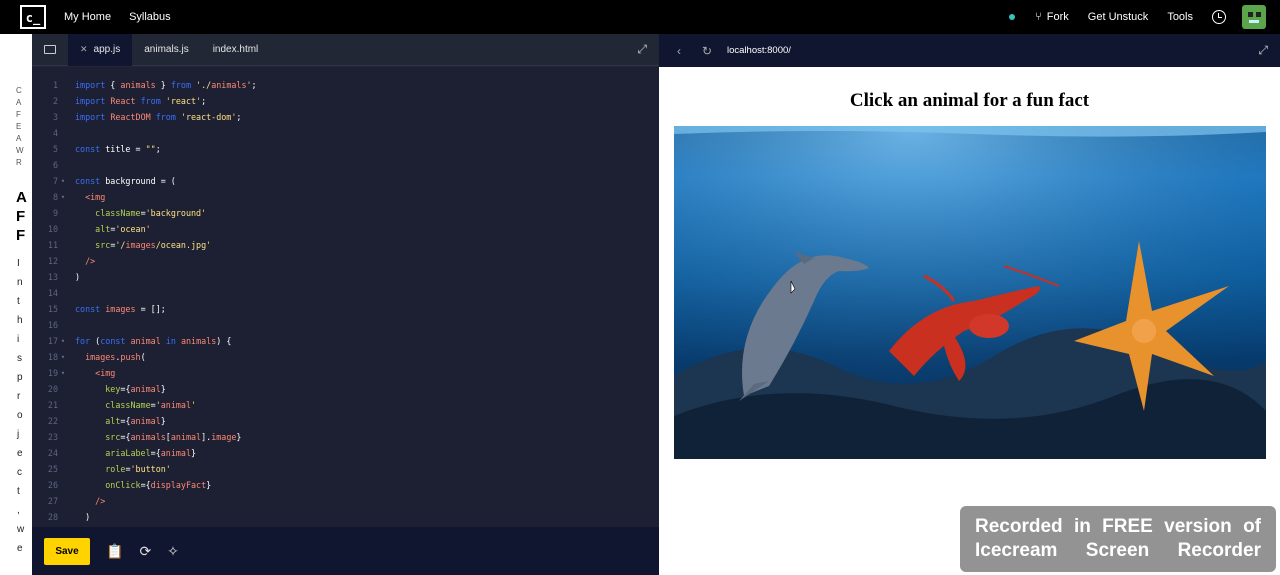  What do you see at coordinates (52, 325) in the screenshot?
I see `line-number: 16` at bounding box center [52, 325].